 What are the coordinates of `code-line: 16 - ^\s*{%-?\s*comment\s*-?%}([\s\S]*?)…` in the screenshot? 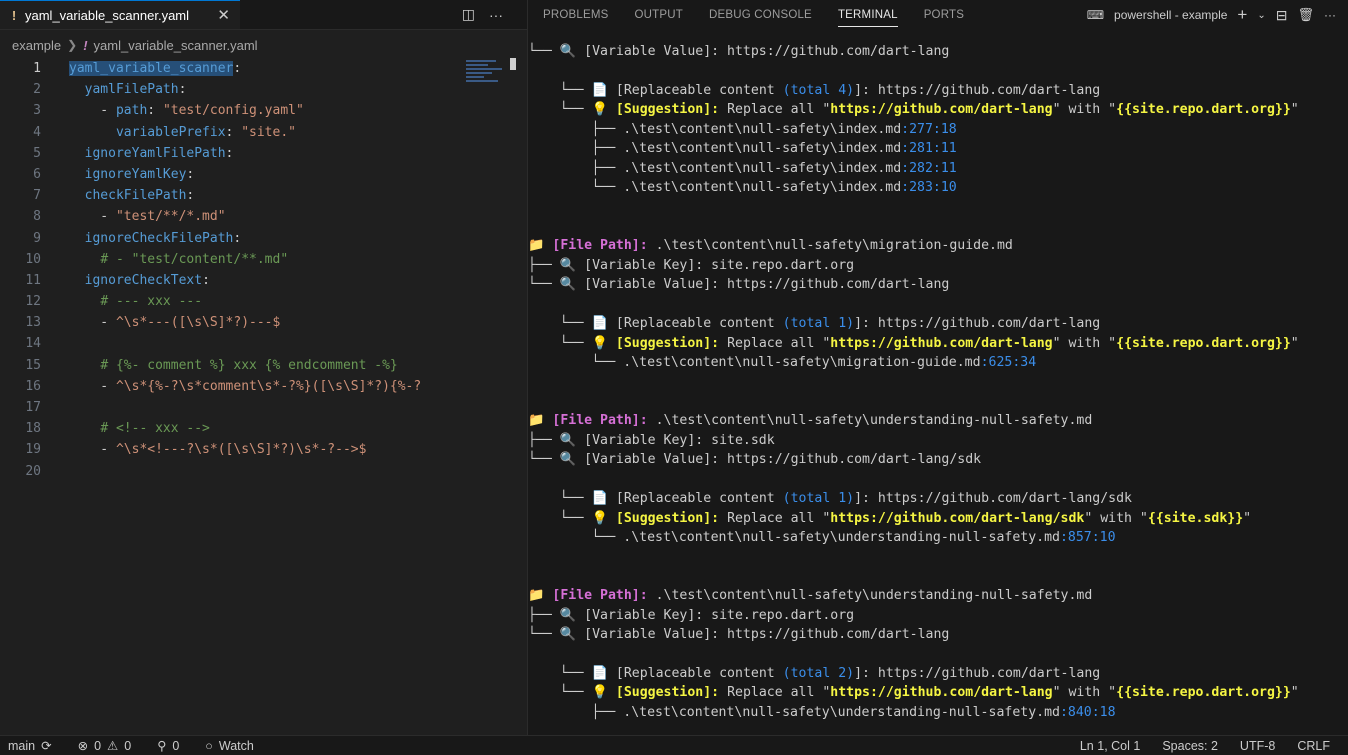 It's located at (263, 386).